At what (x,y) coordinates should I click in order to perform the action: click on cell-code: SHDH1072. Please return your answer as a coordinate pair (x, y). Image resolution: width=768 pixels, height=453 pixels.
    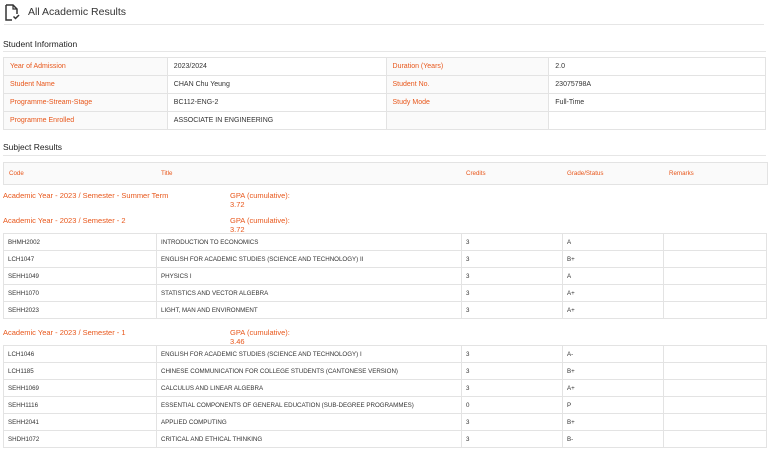
    Looking at the image, I should click on (80, 439).